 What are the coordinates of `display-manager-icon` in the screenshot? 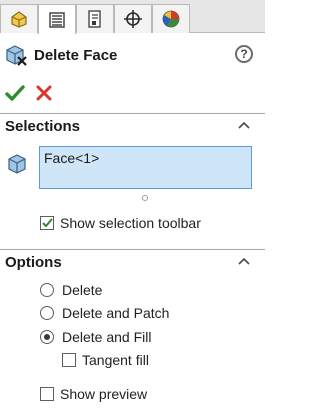 It's located at (171, 19).